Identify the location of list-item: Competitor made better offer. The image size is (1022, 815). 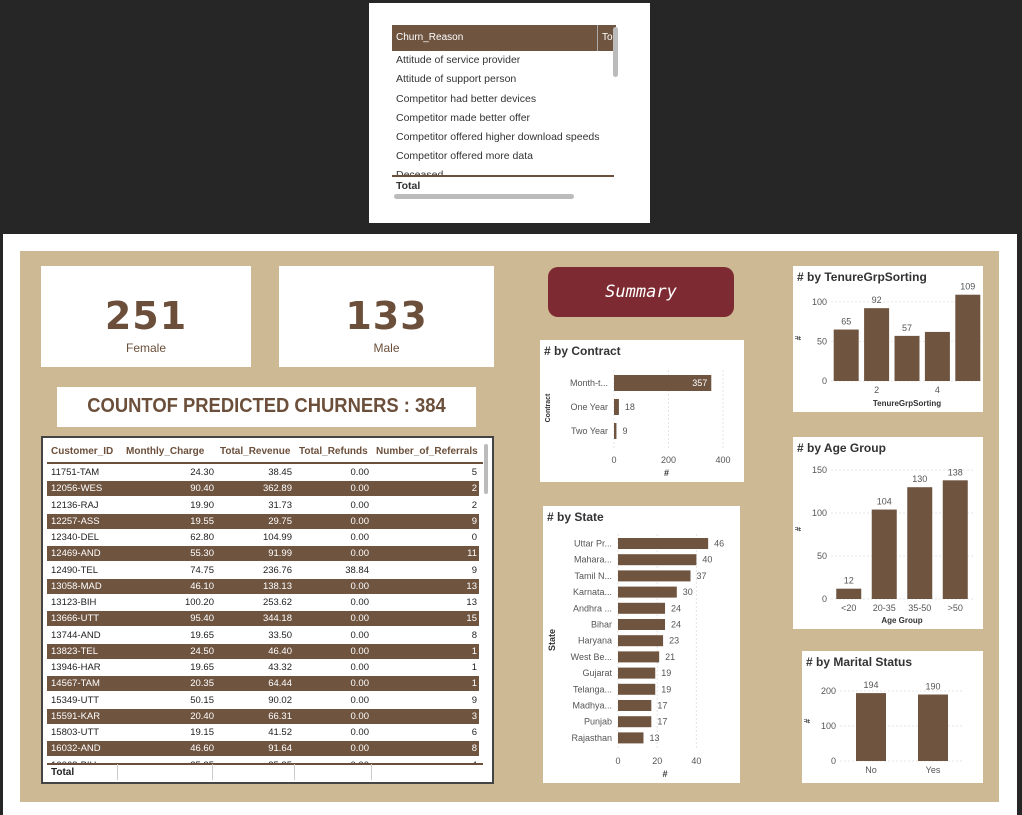
(463, 118).